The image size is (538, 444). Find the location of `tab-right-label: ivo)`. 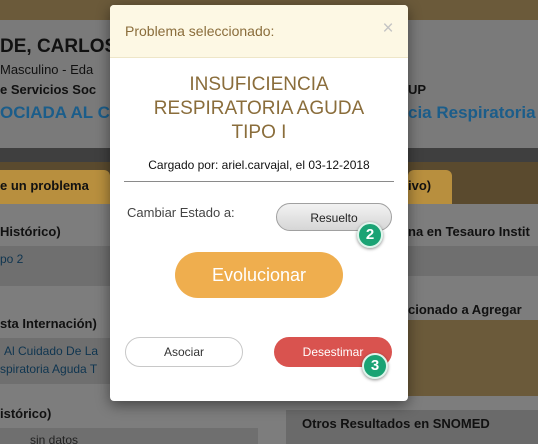

tab-right-label: ivo) is located at coordinates (420, 185).